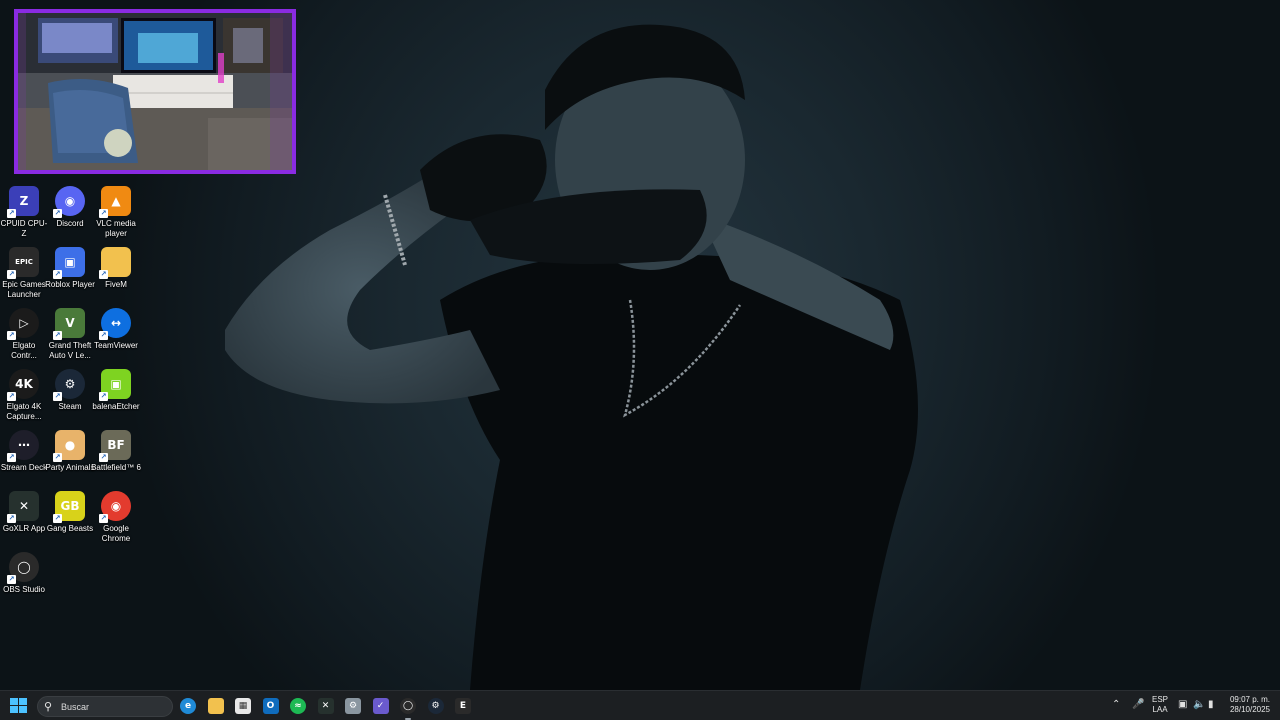 Image resolution: width=1280 pixels, height=720 pixels. Describe the element at coordinates (23, 385) in the screenshot. I see `elgato-4k-icon: 4K ↗` at that location.